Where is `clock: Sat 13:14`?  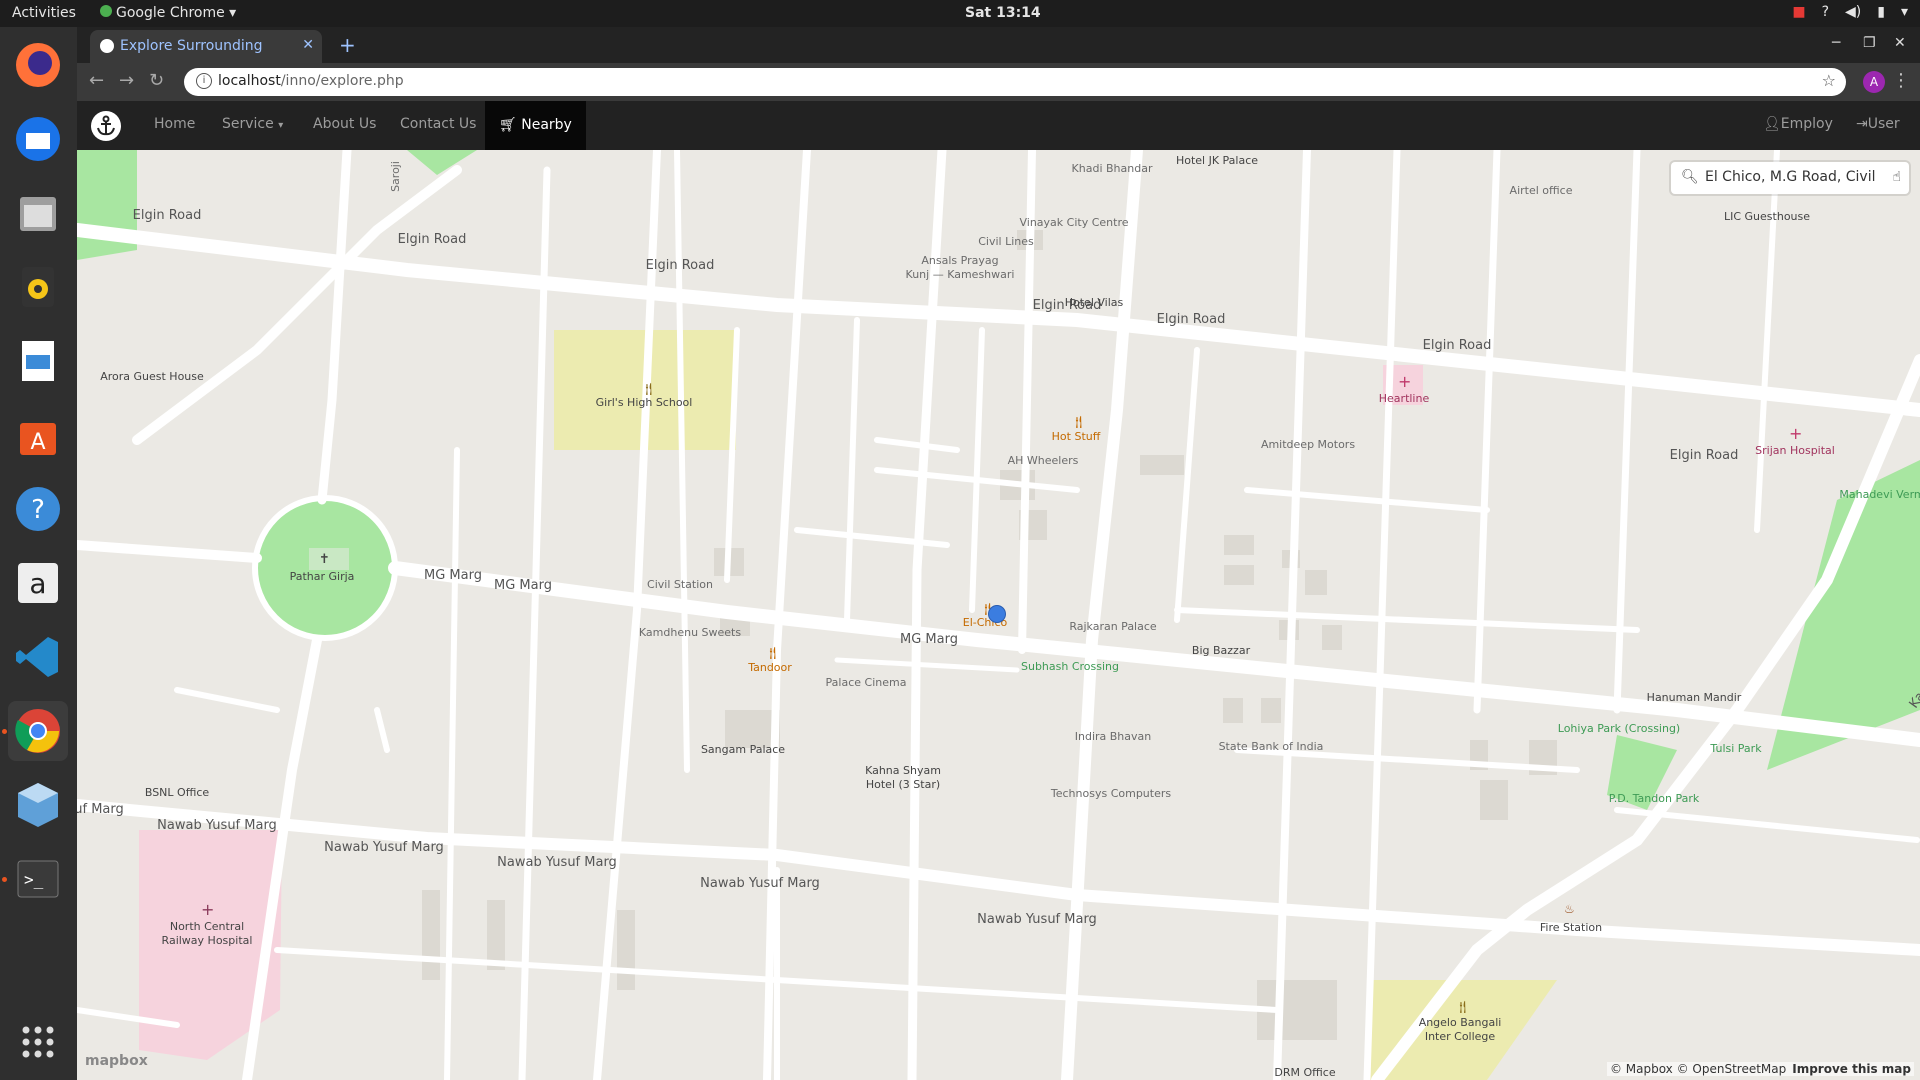 clock: Sat 13:14 is located at coordinates (1003, 13).